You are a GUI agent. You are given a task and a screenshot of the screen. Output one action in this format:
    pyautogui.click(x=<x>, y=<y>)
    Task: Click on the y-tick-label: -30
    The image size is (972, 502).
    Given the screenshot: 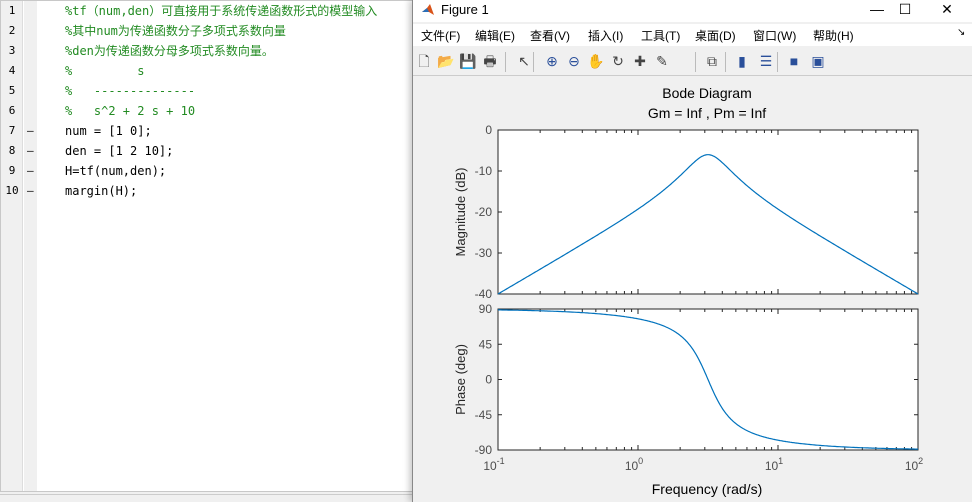 What is the action you would take?
    pyautogui.click(x=484, y=253)
    